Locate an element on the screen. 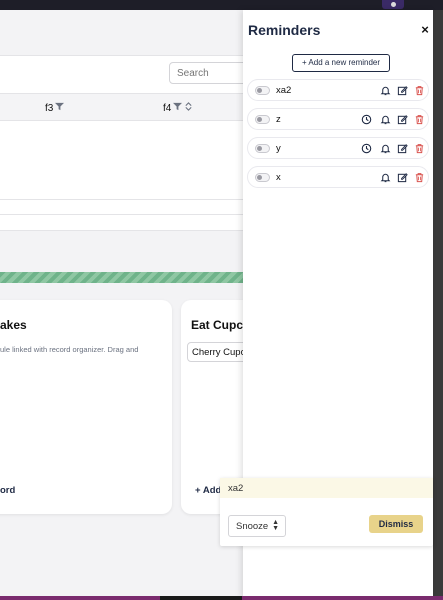 This screenshot has height=600, width=443. reminder-label: z is located at coordinates (278, 119).